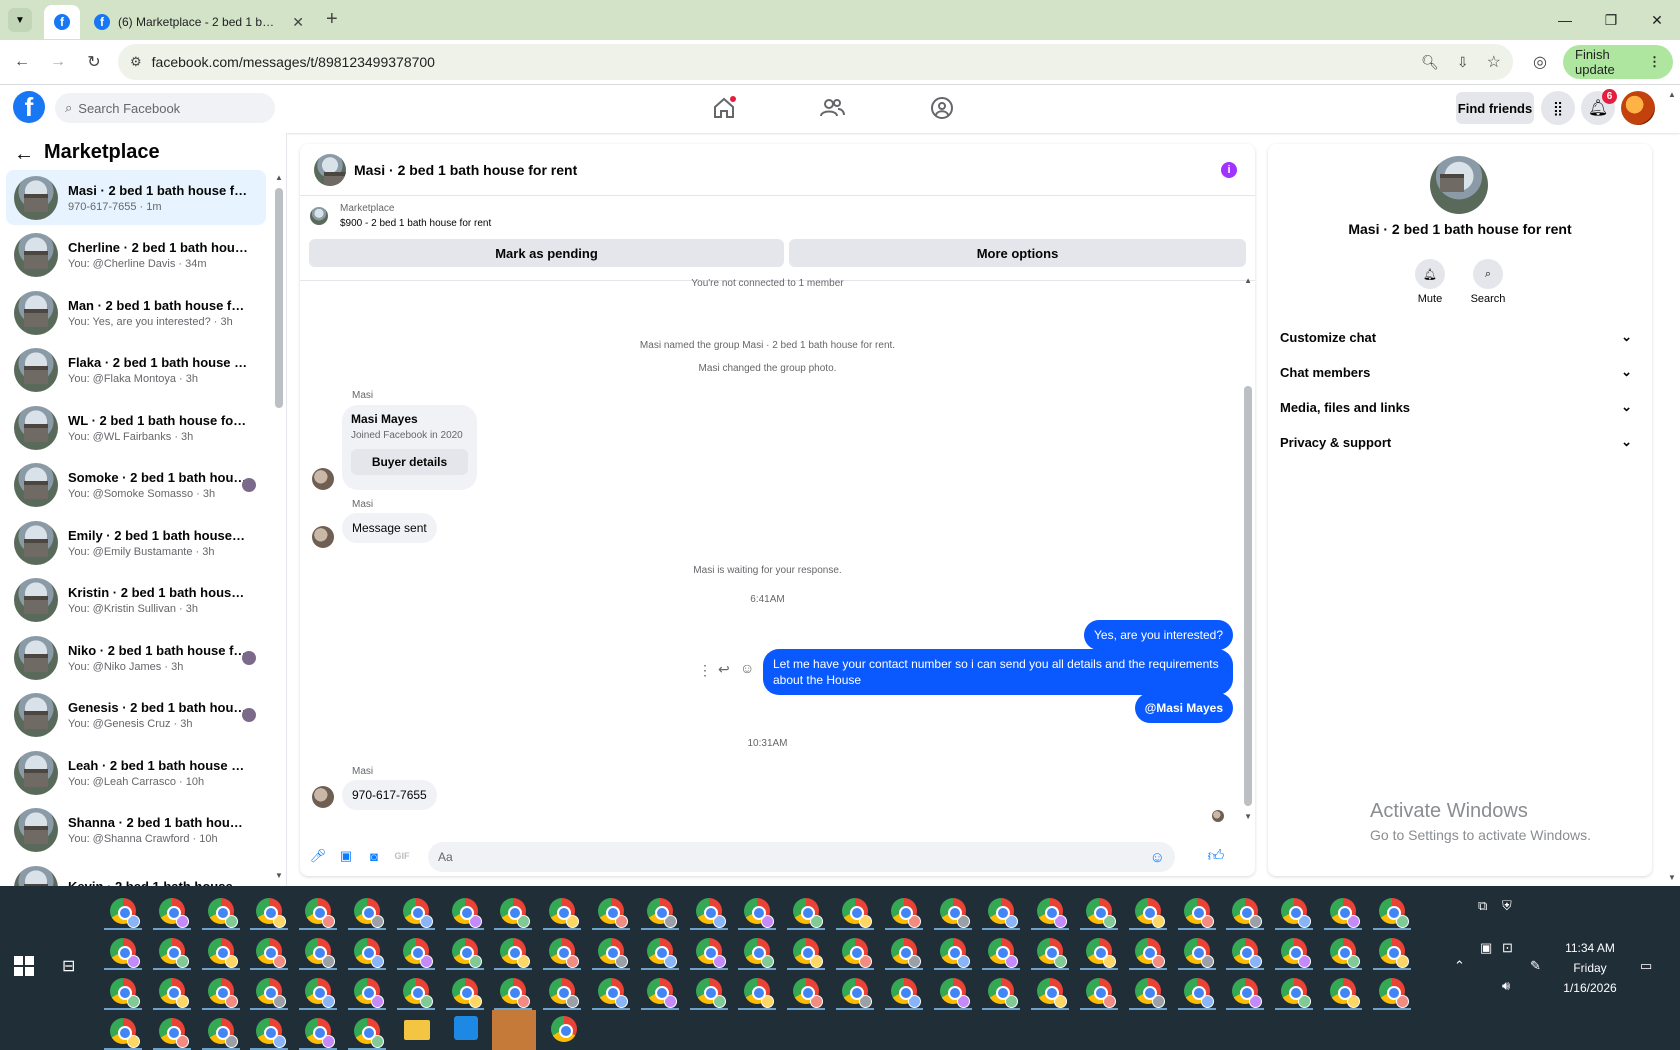  What do you see at coordinates (514, 1030) in the screenshot?
I see `outlook-app-icon` at bounding box center [514, 1030].